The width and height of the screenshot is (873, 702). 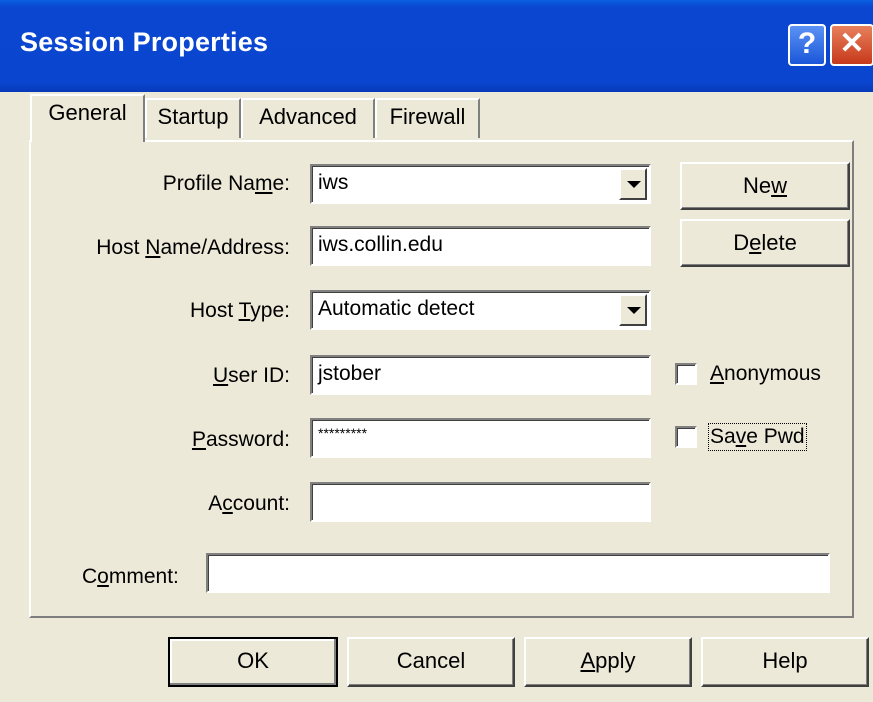 What do you see at coordinates (480, 438) in the screenshot?
I see `password-input: *********` at bounding box center [480, 438].